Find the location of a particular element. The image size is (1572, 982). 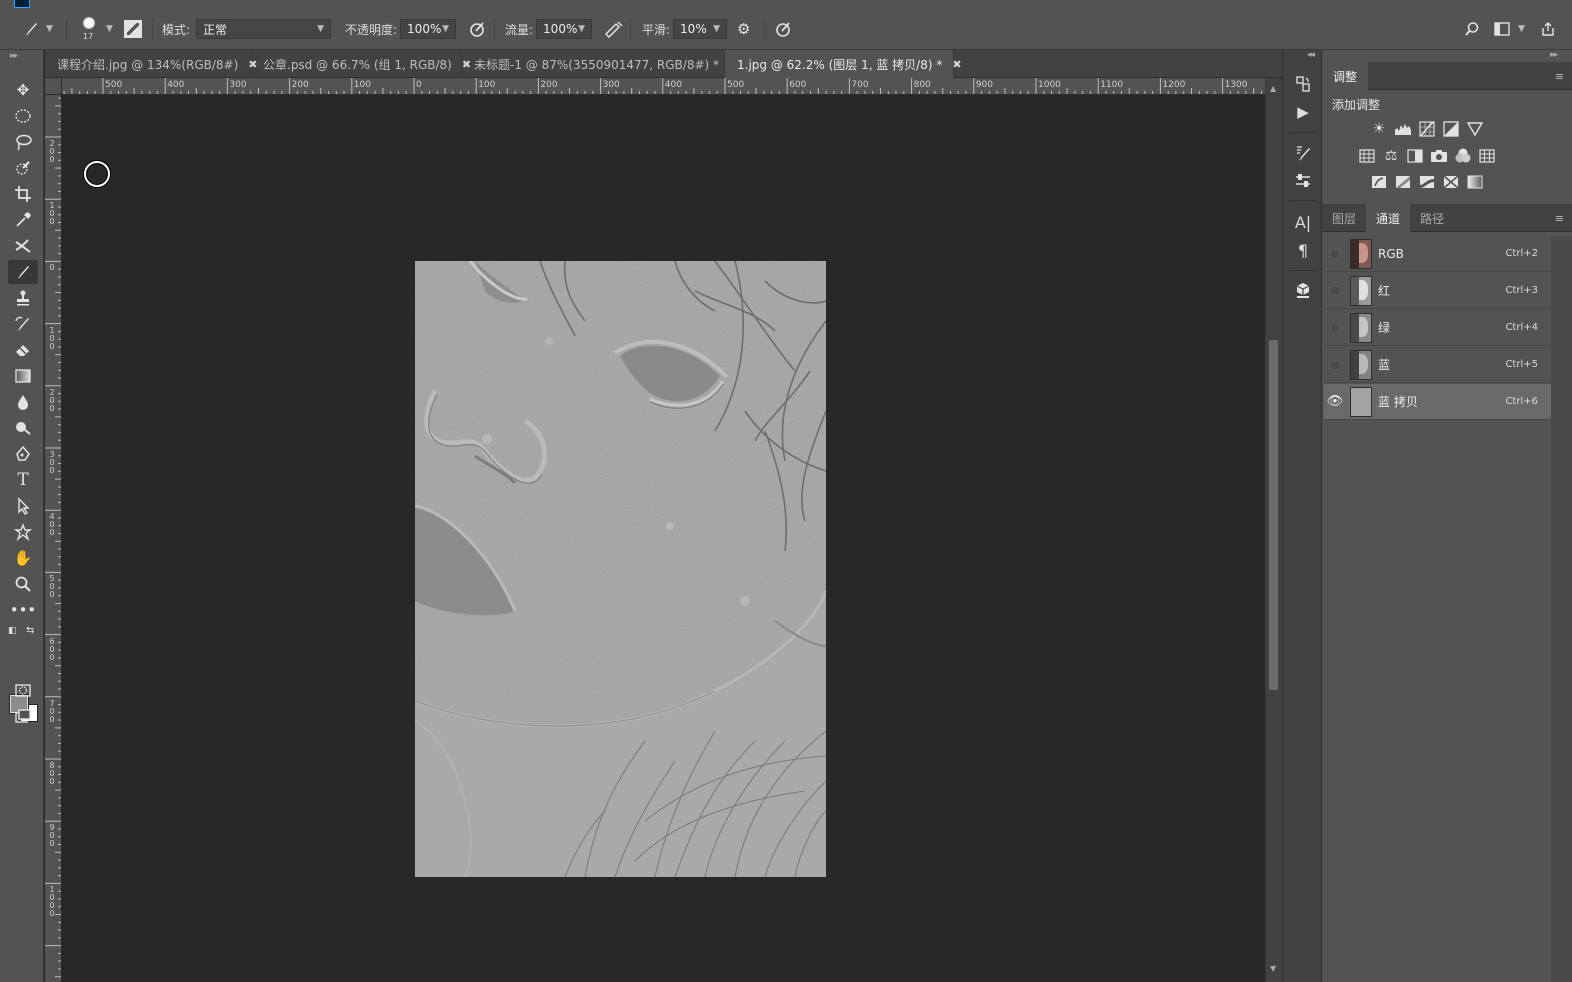

color-balance-icon: ⚖ is located at coordinates (1391, 156).